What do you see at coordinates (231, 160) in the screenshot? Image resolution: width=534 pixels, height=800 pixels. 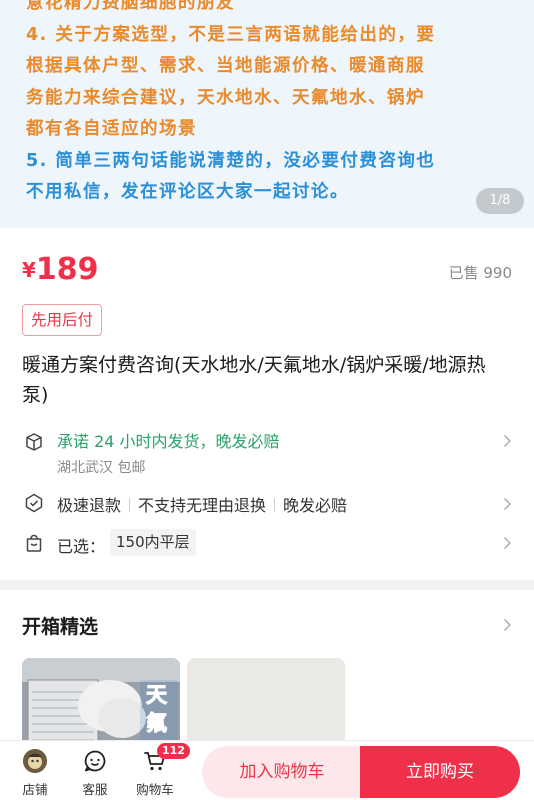 I see `carousel-line: 5. 简单三两句话能说清楚的，没必要付费咨询也` at bounding box center [231, 160].